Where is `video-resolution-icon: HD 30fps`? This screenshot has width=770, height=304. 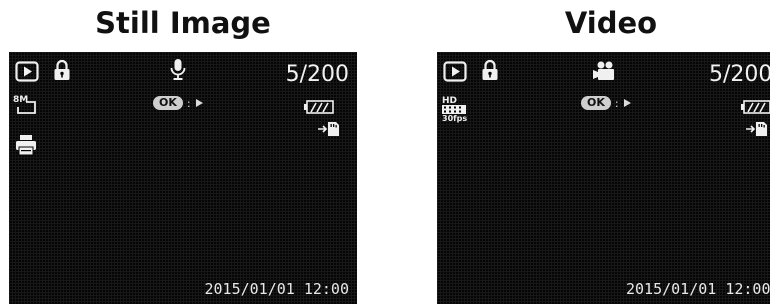
video-resolution-icon: HD 30fps is located at coordinates (455, 110).